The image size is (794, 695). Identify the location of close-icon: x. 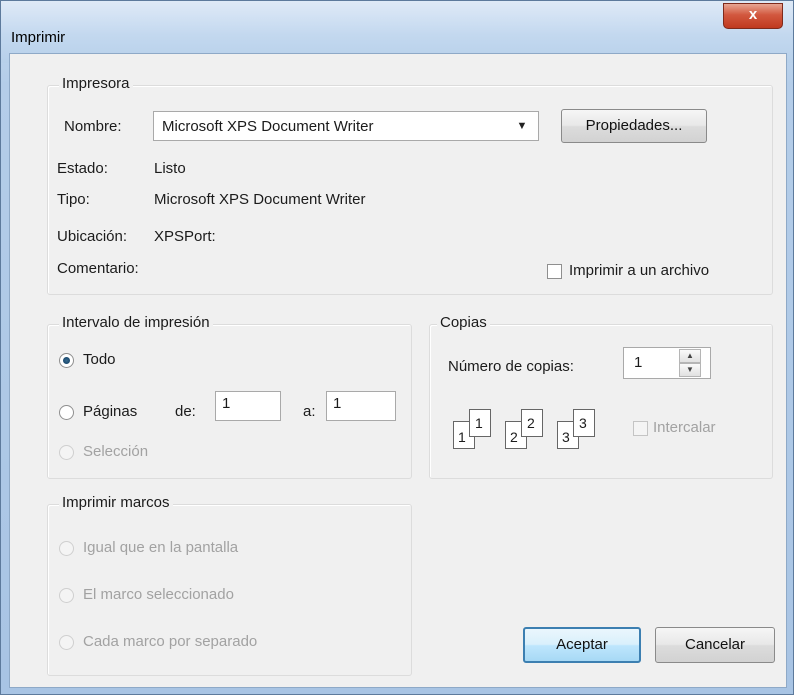
(753, 14).